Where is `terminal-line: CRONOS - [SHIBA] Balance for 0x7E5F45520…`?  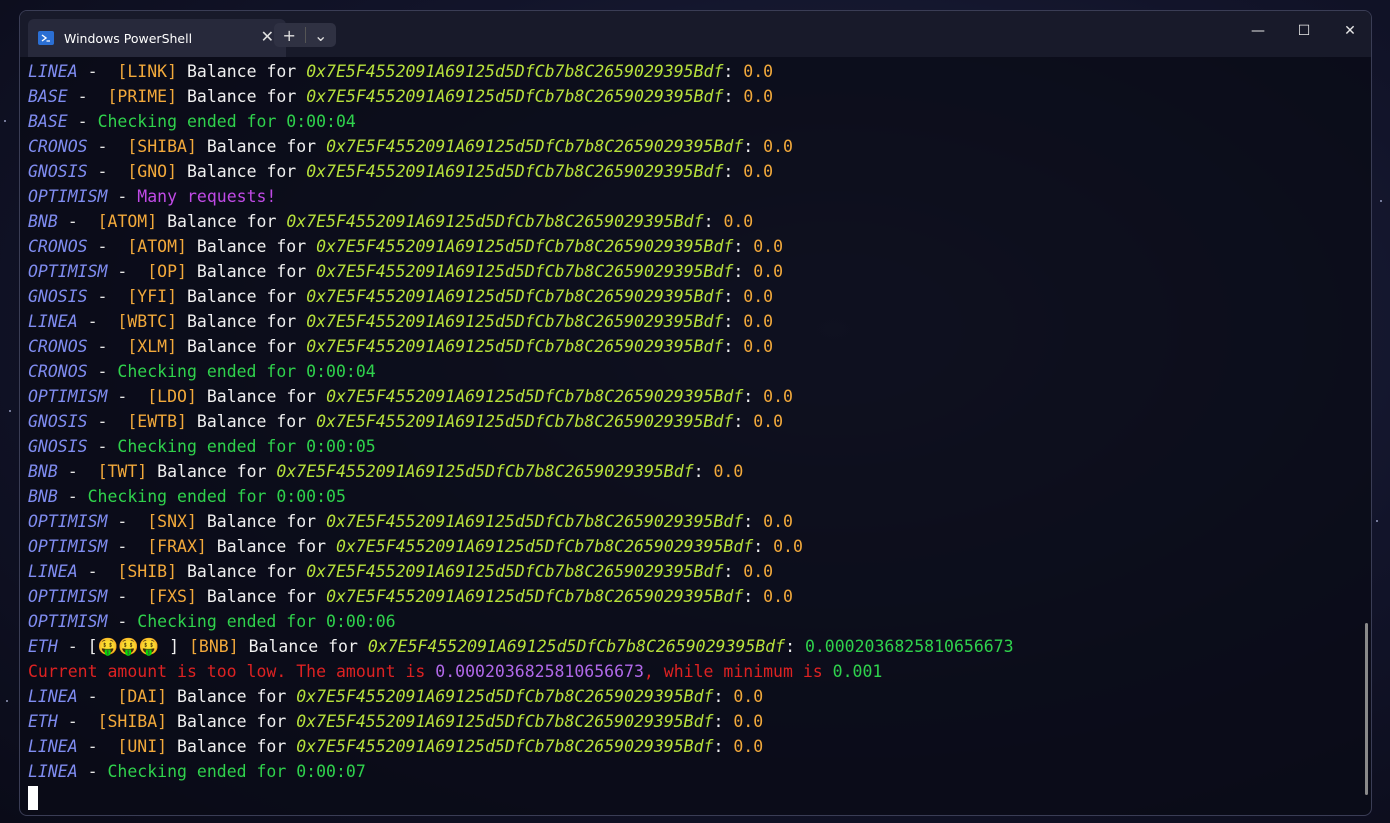 terminal-line: CRONOS - [SHIBA] Balance for 0x7E5F45520… is located at coordinates (688, 146).